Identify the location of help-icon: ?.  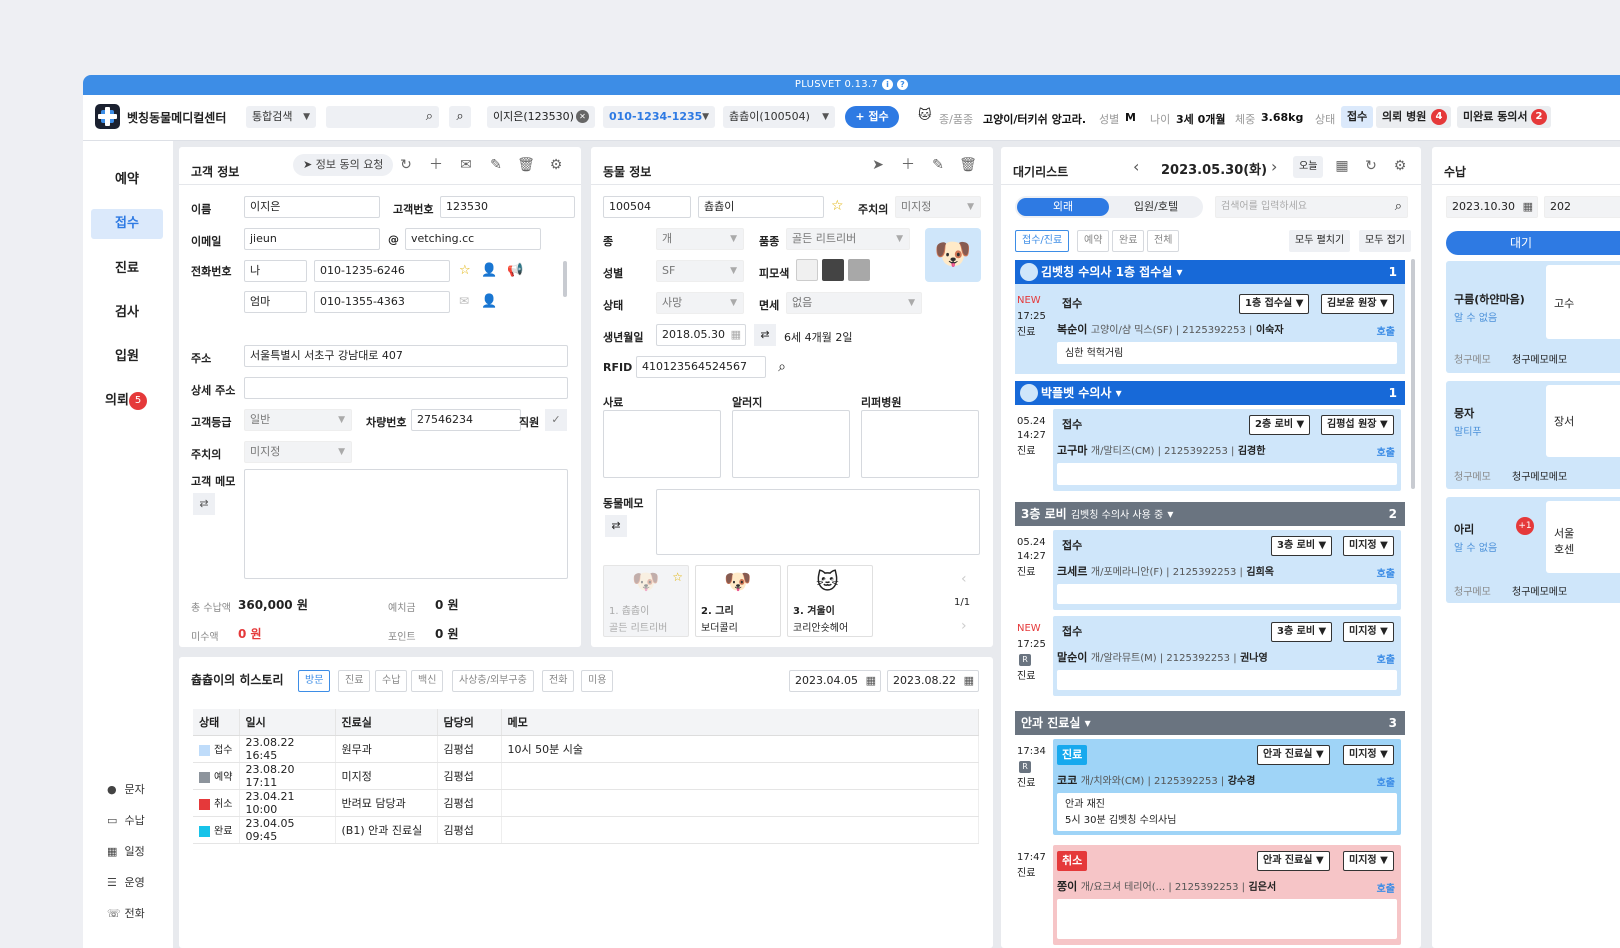
(903, 84).